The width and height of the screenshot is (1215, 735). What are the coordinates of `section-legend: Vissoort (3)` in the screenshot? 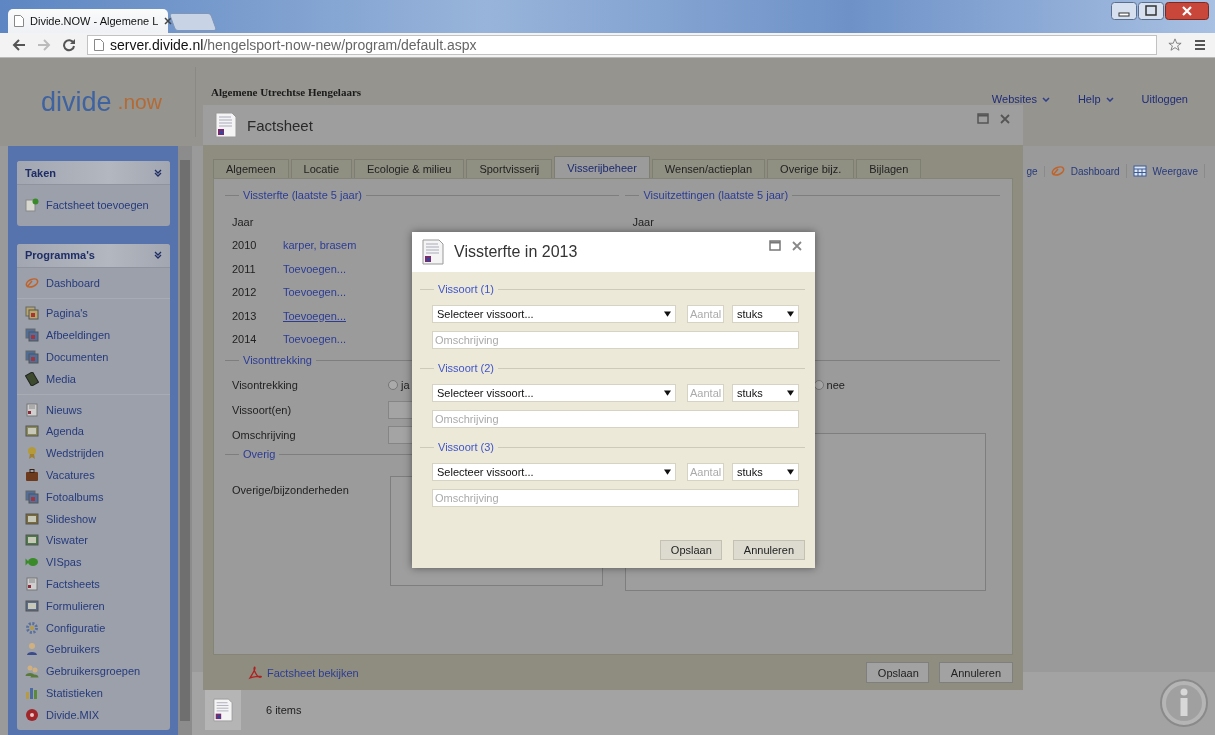 It's located at (466, 447).